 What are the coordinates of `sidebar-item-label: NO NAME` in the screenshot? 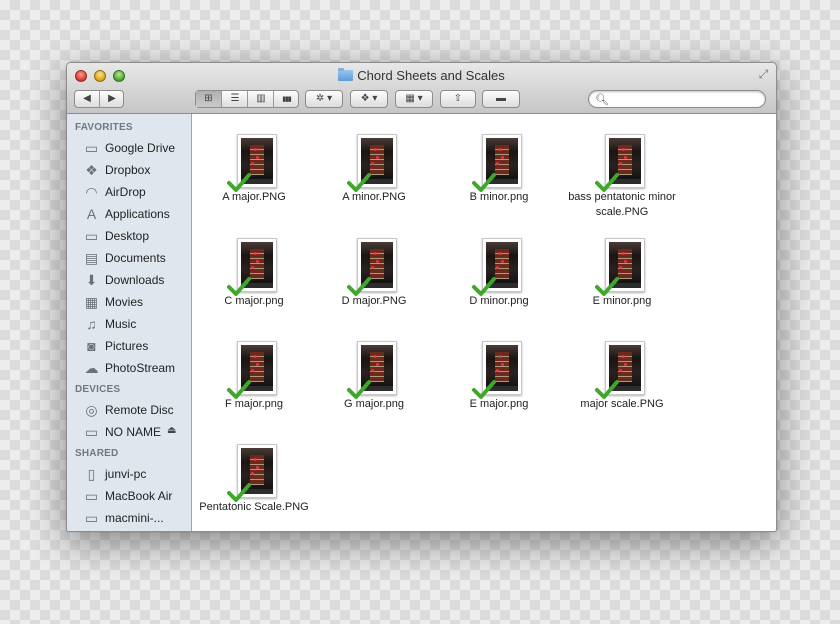 It's located at (133, 432).